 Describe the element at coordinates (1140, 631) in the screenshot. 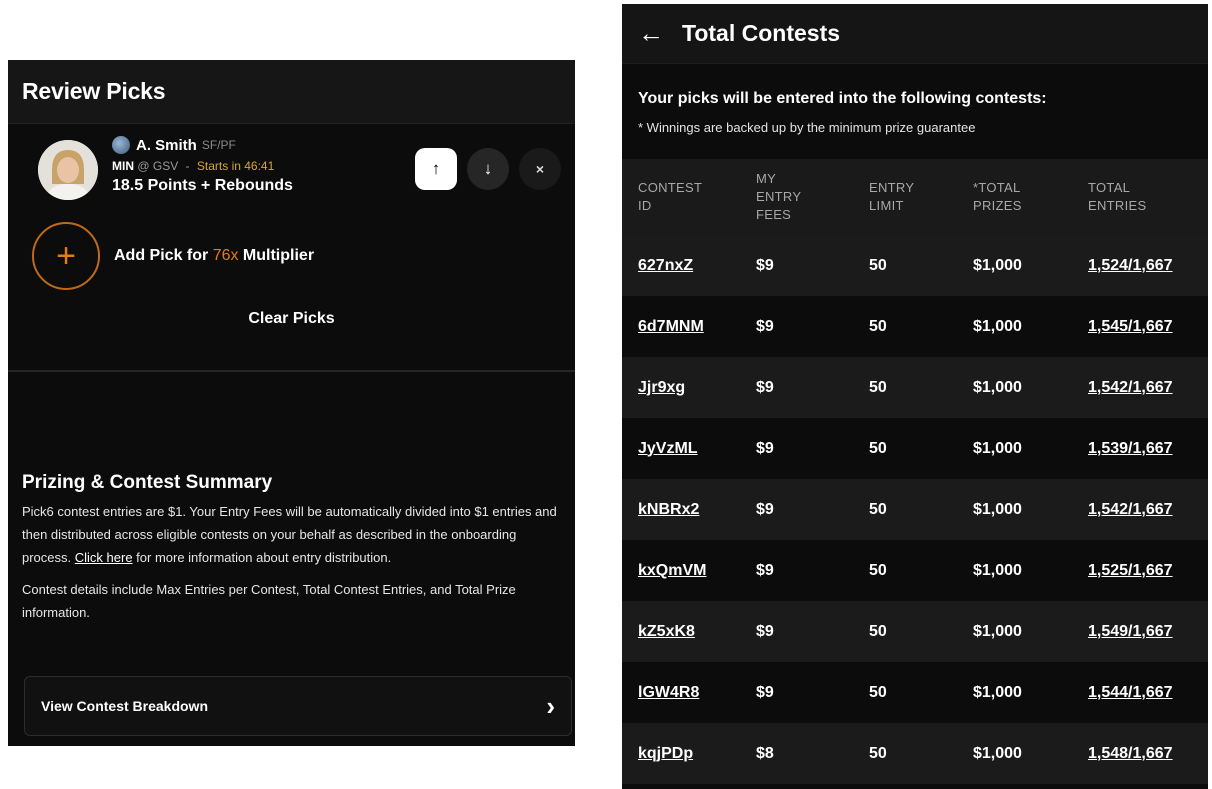

I see `total-entries-link: 1,549/1,667` at that location.